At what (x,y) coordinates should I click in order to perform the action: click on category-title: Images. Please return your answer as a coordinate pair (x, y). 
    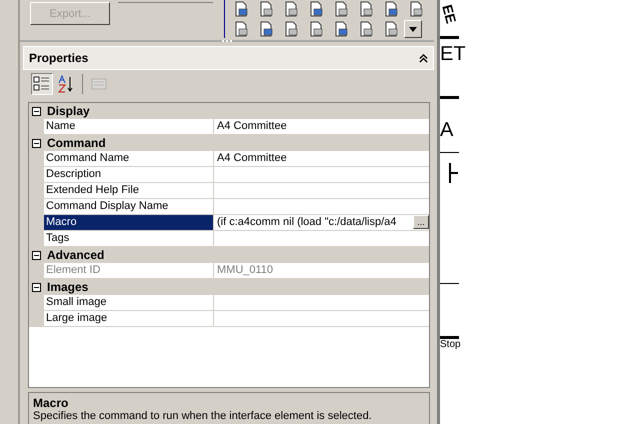
    Looking at the image, I should click on (67, 287).